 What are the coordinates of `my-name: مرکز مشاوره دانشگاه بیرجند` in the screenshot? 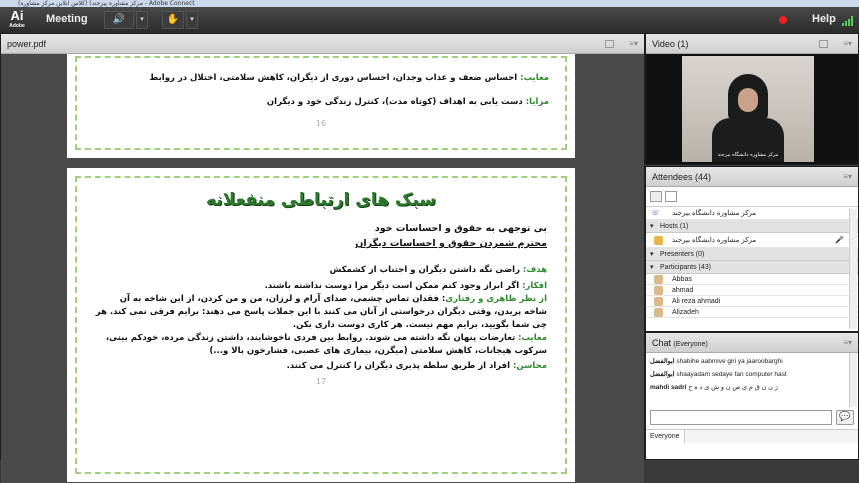 It's located at (714, 213).